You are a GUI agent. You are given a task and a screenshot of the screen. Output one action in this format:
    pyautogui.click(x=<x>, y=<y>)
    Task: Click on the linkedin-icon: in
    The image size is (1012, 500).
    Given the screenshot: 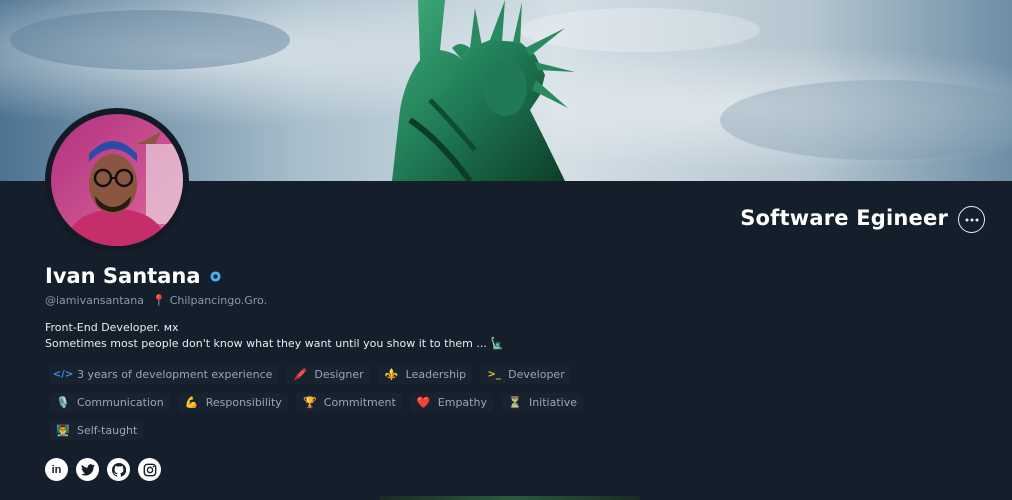 What is the action you would take?
    pyautogui.click(x=56, y=469)
    